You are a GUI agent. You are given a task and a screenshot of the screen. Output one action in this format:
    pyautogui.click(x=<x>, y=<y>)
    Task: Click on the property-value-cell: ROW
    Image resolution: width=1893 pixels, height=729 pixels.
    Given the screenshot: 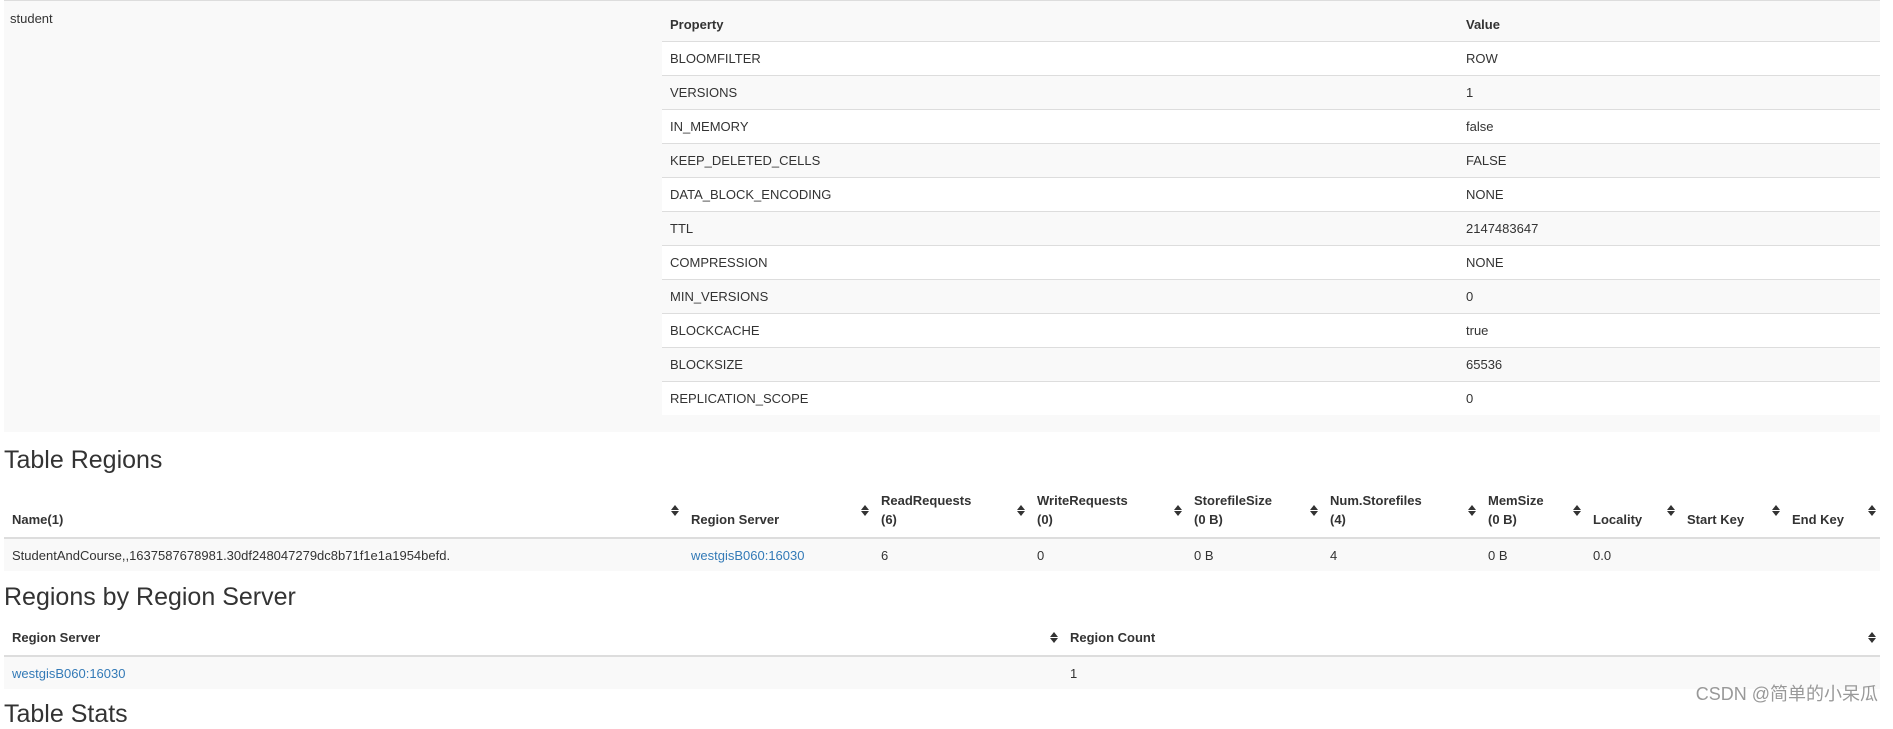 What is the action you would take?
    pyautogui.click(x=1669, y=58)
    